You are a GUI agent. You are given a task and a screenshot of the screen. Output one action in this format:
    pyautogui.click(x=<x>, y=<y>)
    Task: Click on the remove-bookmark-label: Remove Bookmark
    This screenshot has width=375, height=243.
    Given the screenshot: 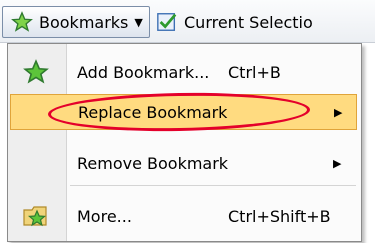 What is the action you would take?
    pyautogui.click(x=153, y=163)
    